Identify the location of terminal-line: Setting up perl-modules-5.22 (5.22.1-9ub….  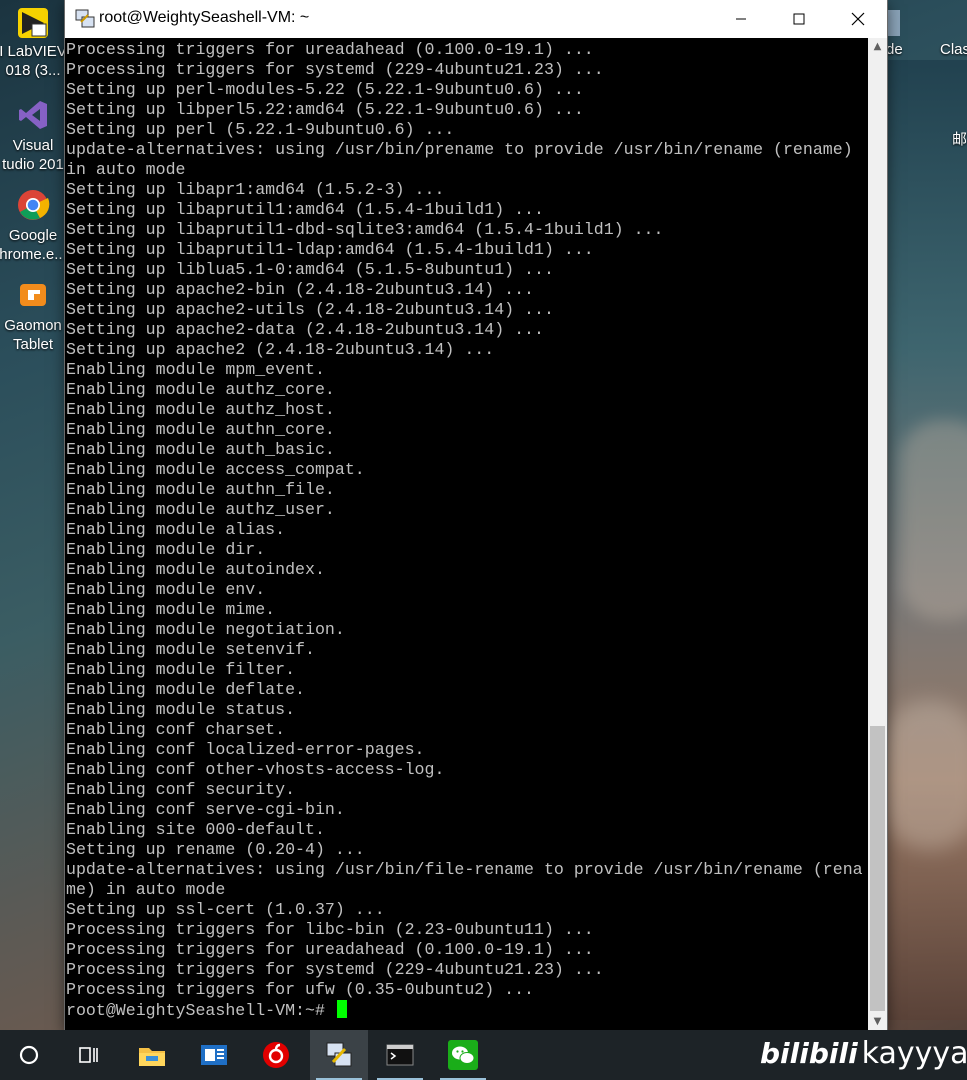
(325, 89).